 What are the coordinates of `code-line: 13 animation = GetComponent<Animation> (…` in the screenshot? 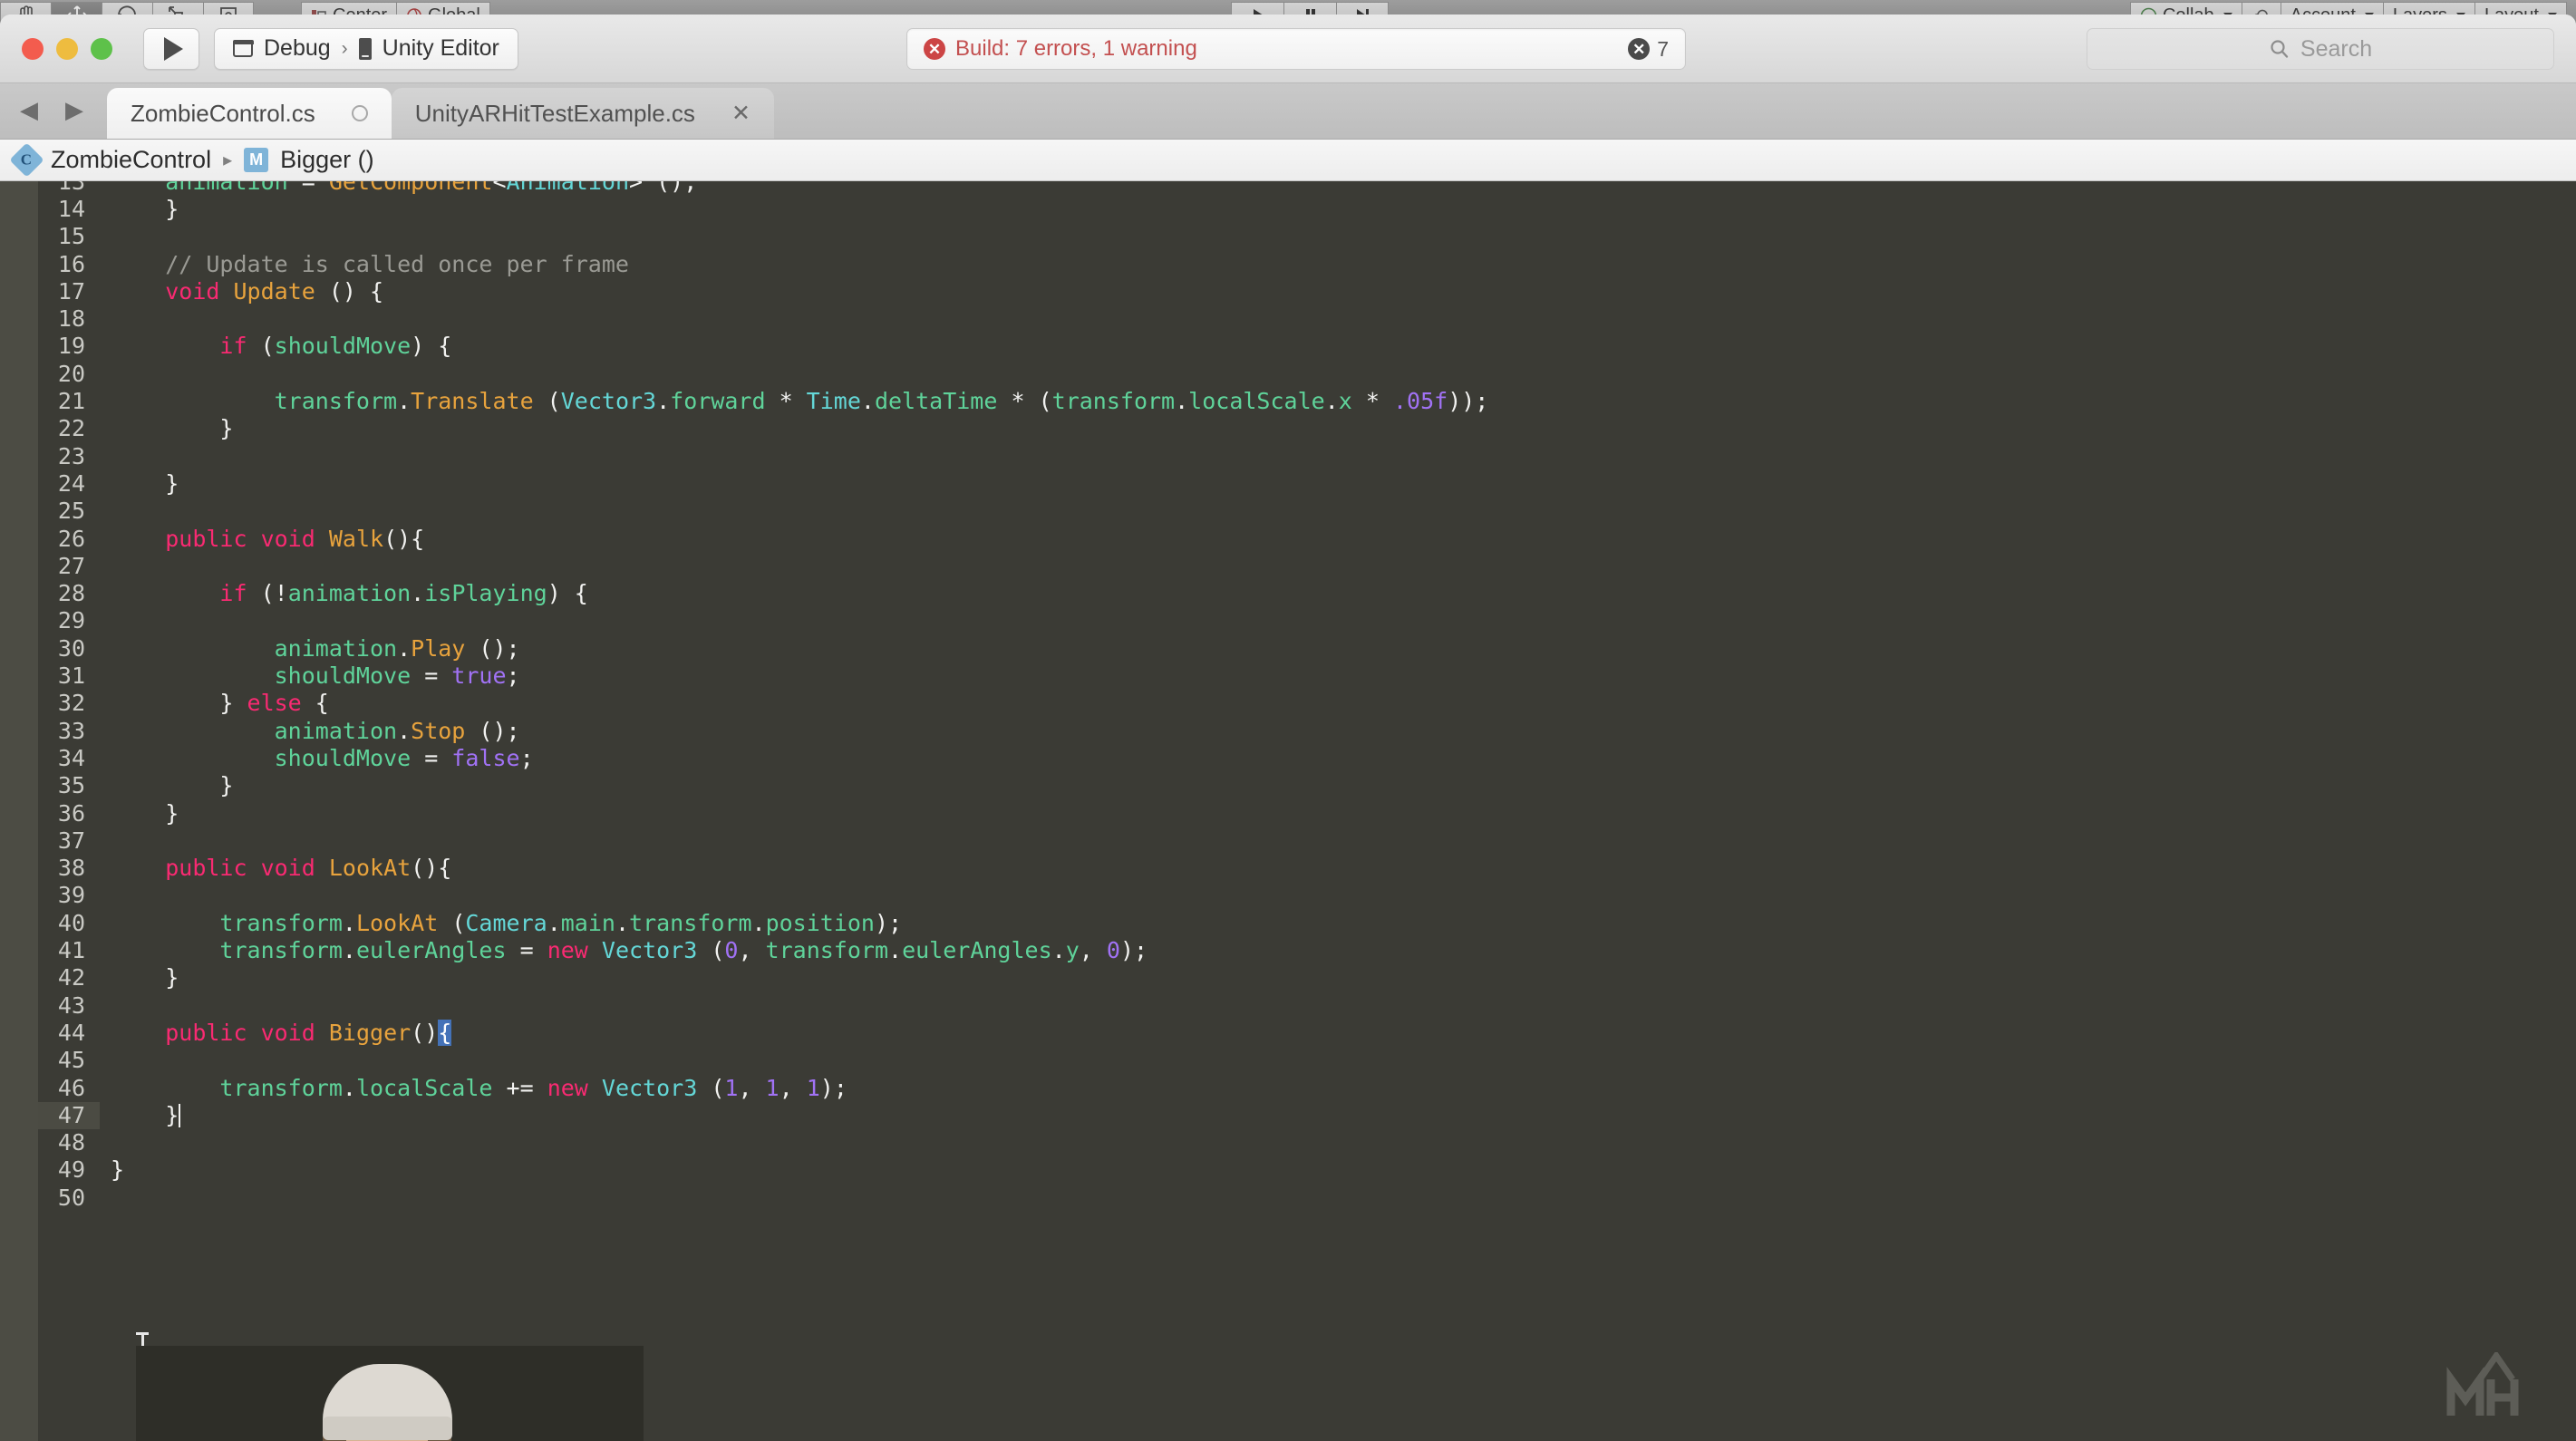 It's located at (1307, 188).